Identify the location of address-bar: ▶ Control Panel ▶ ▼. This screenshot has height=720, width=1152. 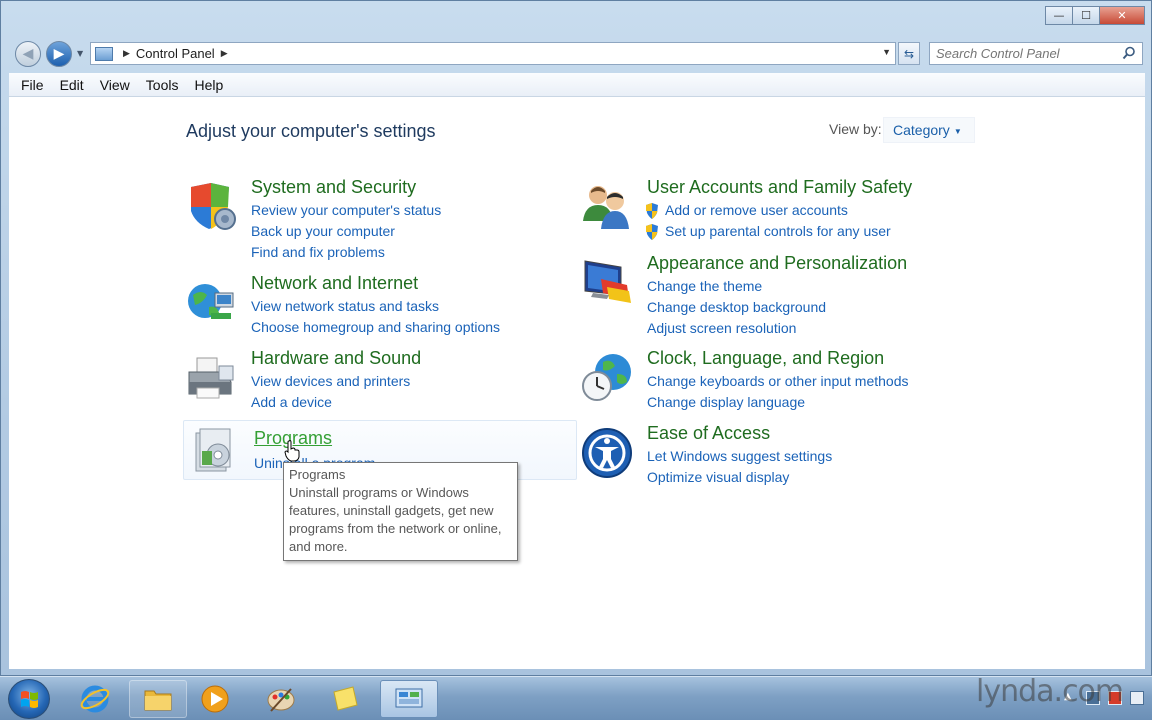
(493, 53).